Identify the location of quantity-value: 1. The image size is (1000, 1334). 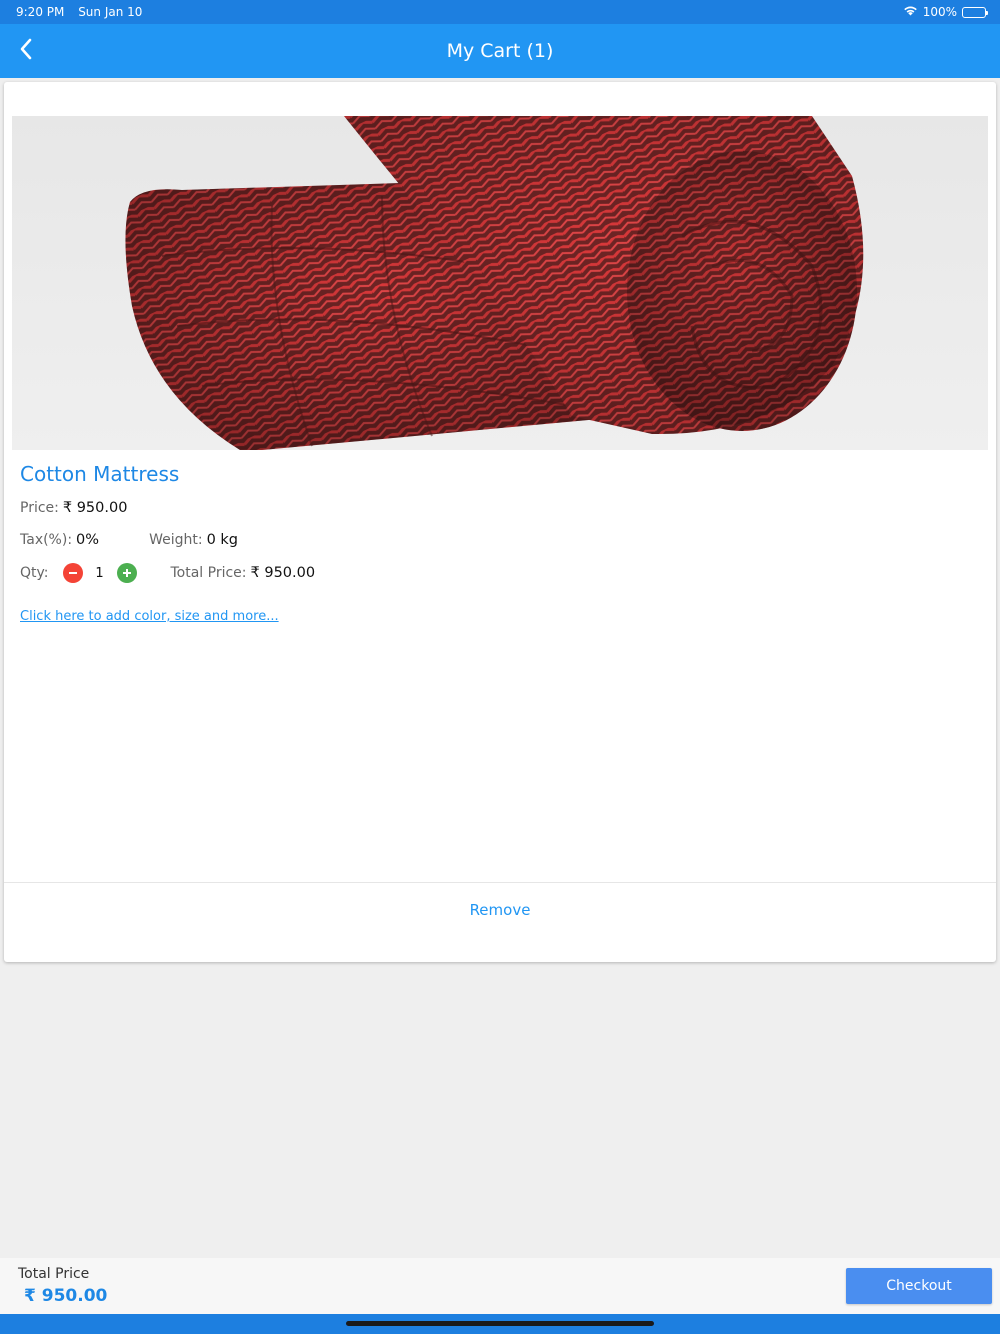
(99, 573).